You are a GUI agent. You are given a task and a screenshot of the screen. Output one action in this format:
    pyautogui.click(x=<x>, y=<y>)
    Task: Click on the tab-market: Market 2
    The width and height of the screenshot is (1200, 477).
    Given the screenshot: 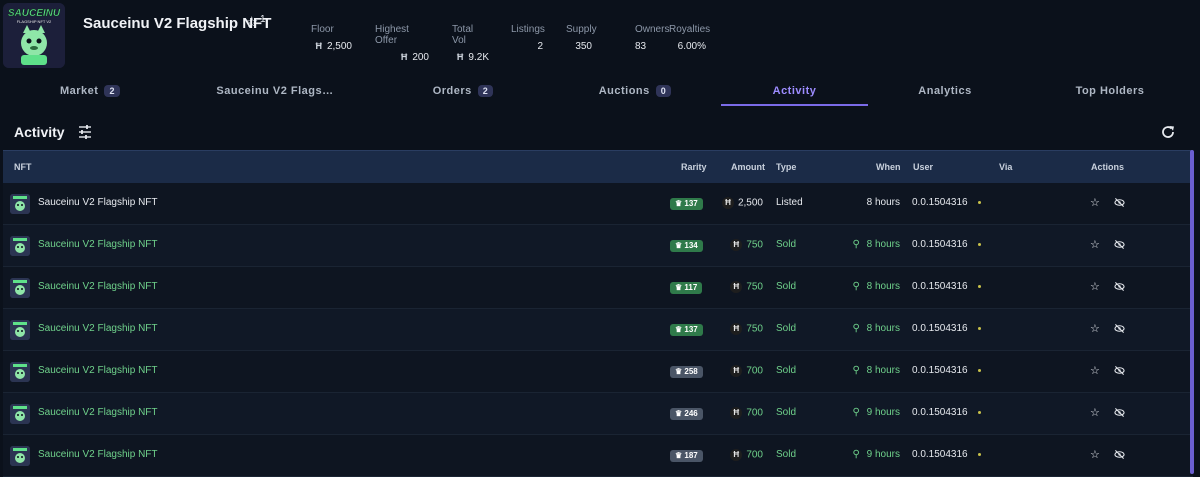 What is the action you would take?
    pyautogui.click(x=90, y=93)
    